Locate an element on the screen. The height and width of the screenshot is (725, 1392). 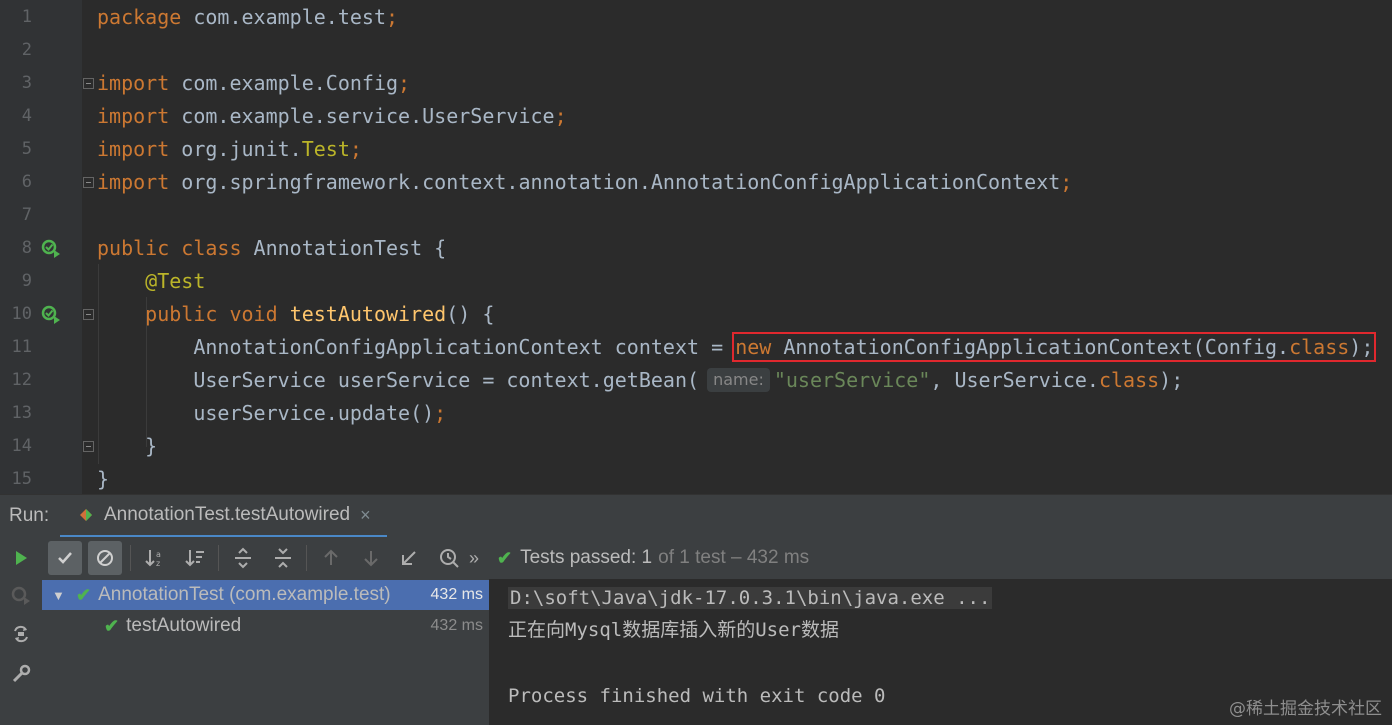
code-text: @Test is located at coordinates (175, 281).